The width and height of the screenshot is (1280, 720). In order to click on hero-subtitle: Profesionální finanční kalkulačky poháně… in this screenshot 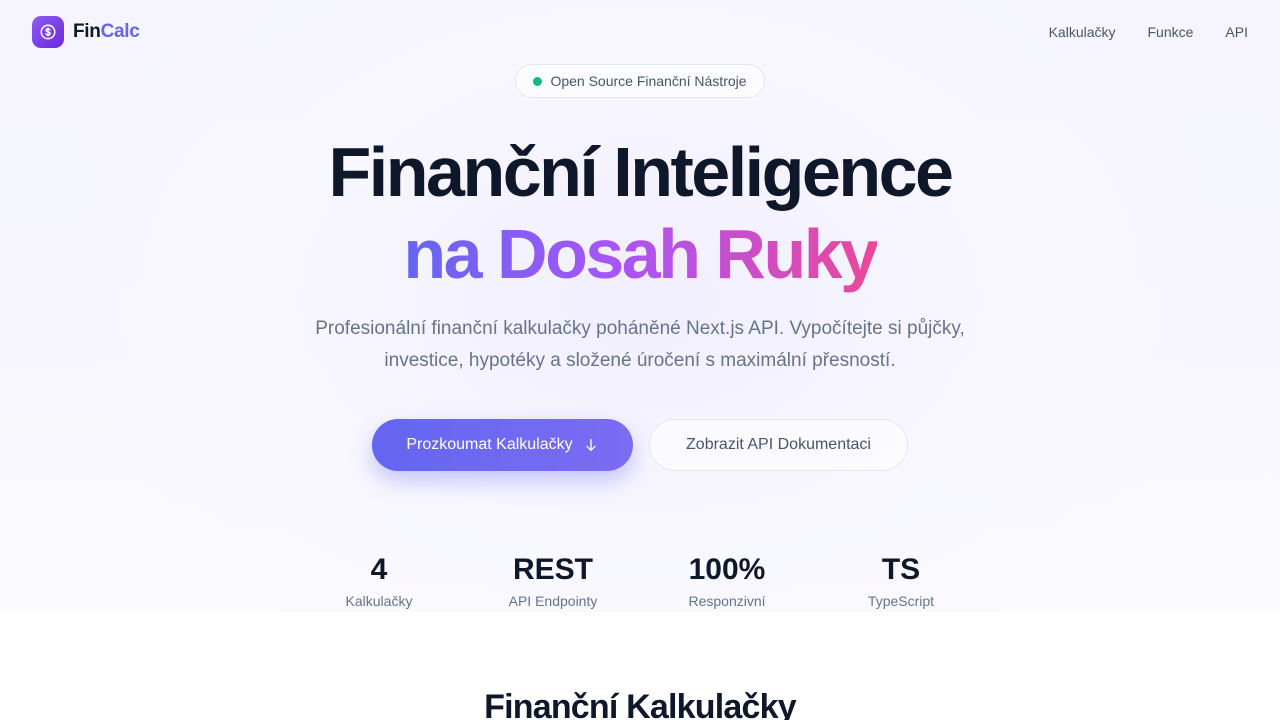, I will do `click(640, 345)`.